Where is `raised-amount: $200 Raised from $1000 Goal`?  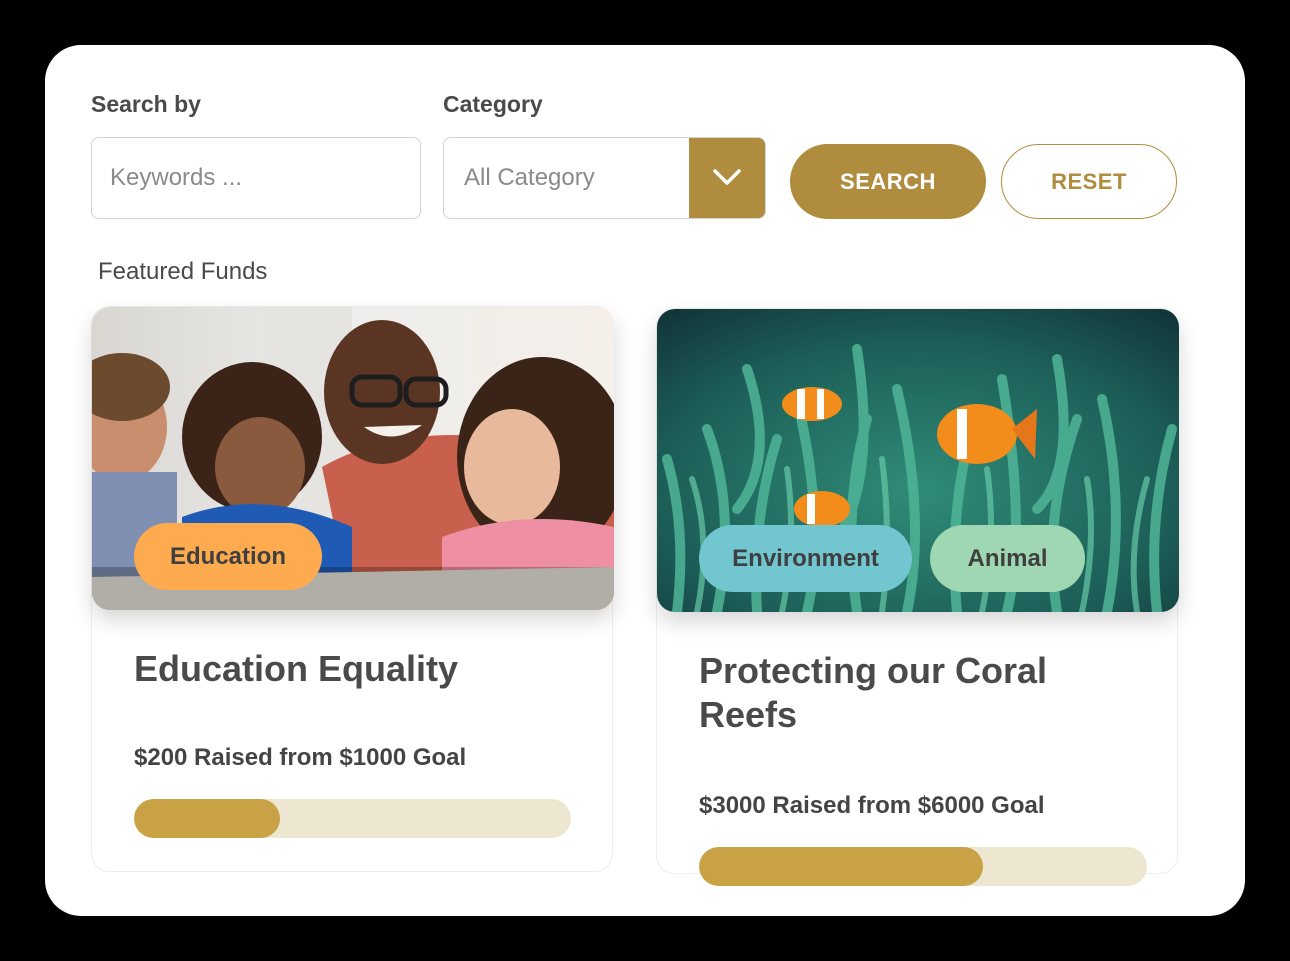 raised-amount: $200 Raised from $1000 Goal is located at coordinates (300, 757).